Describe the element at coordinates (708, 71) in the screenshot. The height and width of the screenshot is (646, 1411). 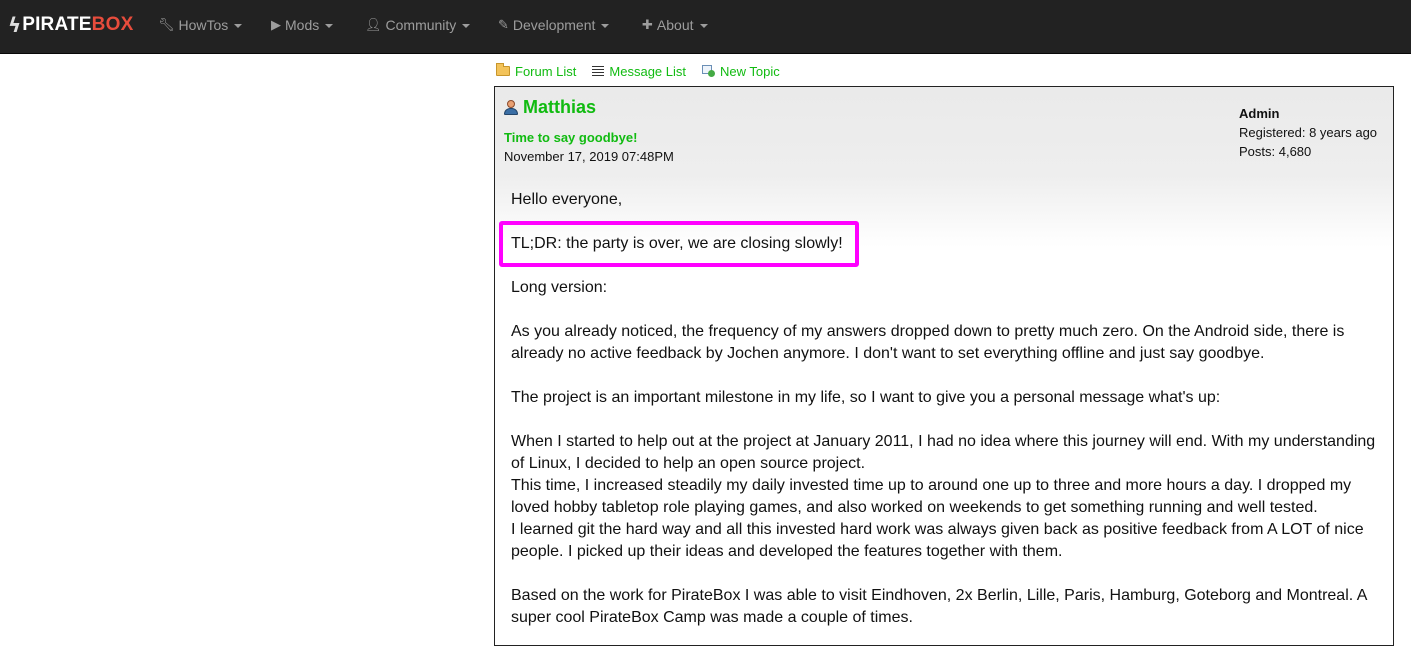
I see `new-topic-icon` at that location.